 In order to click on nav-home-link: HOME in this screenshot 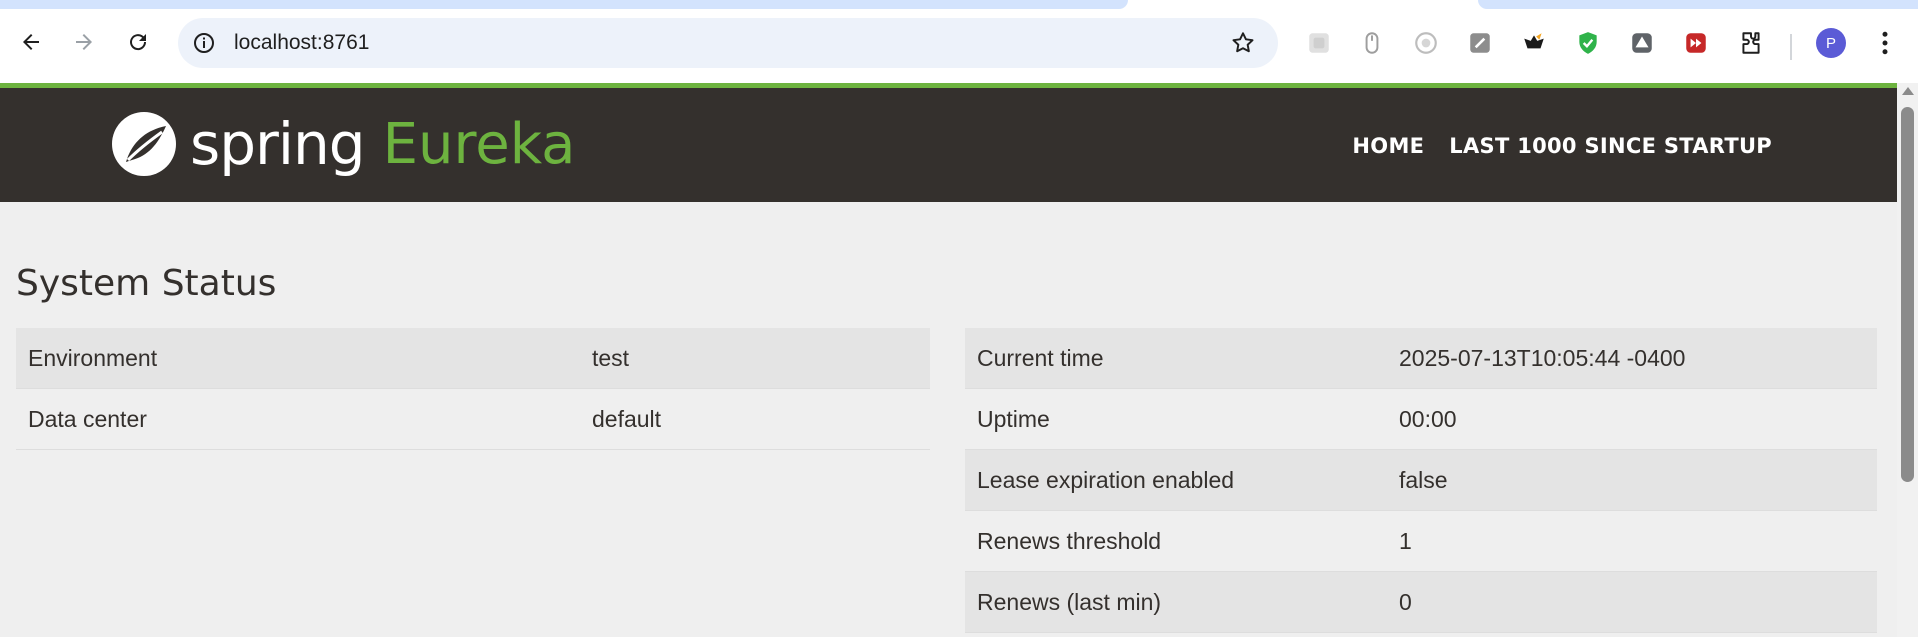, I will do `click(1388, 146)`.